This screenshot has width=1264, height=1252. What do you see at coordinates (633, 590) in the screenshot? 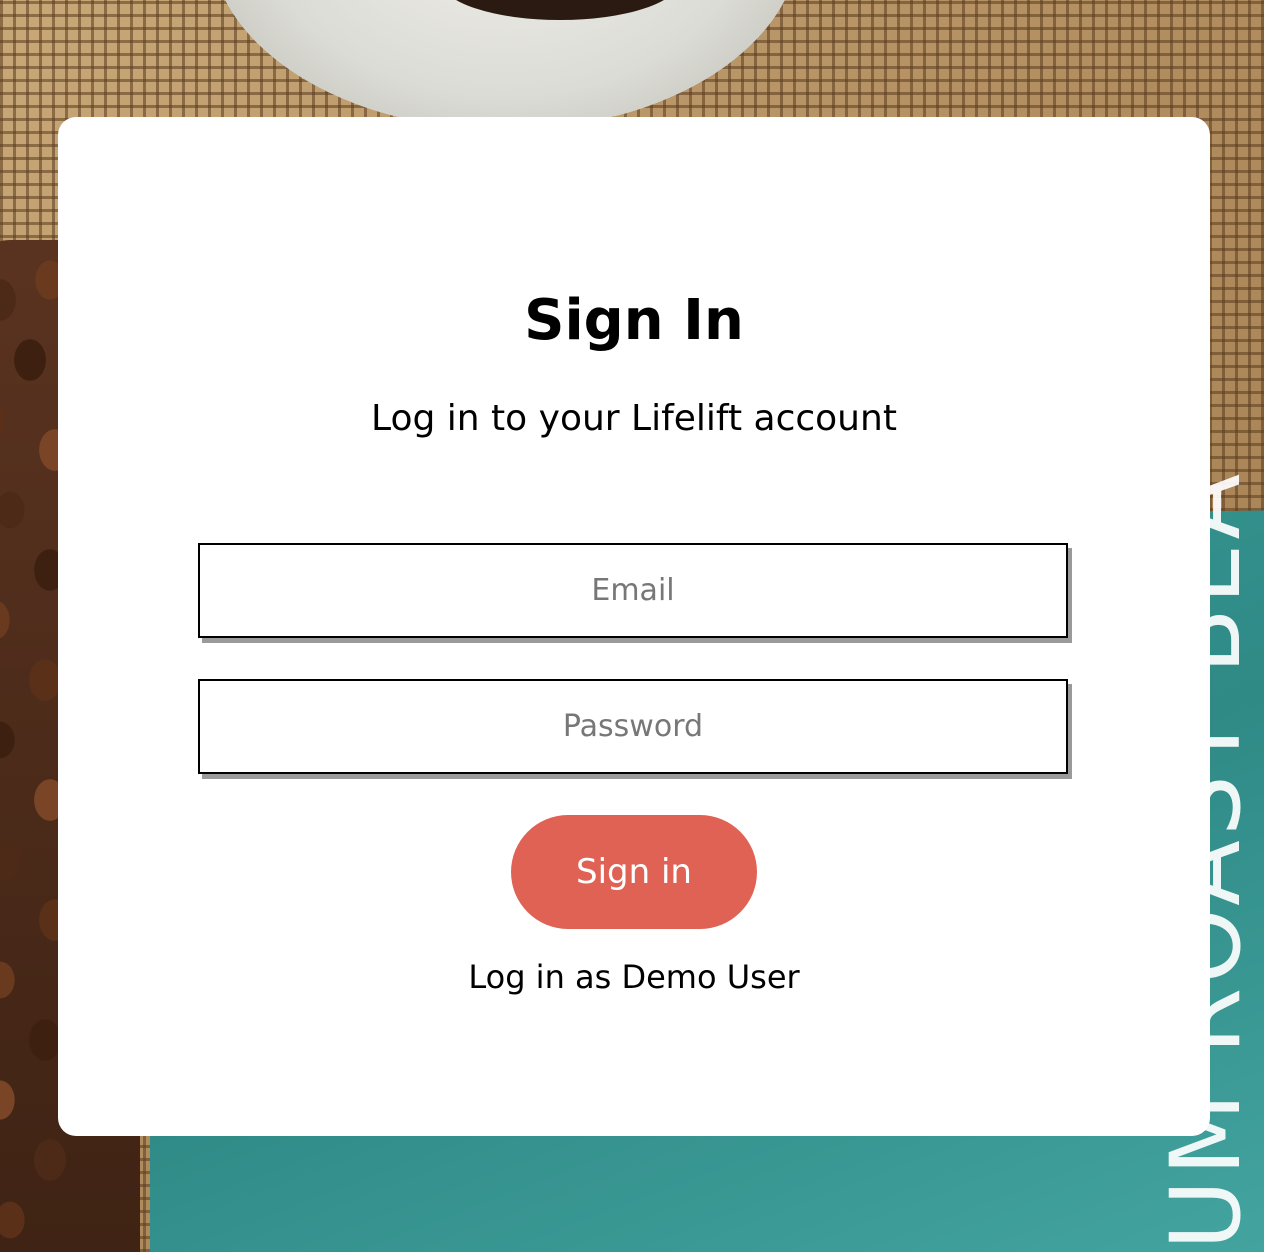
I see `email-field` at bounding box center [633, 590].